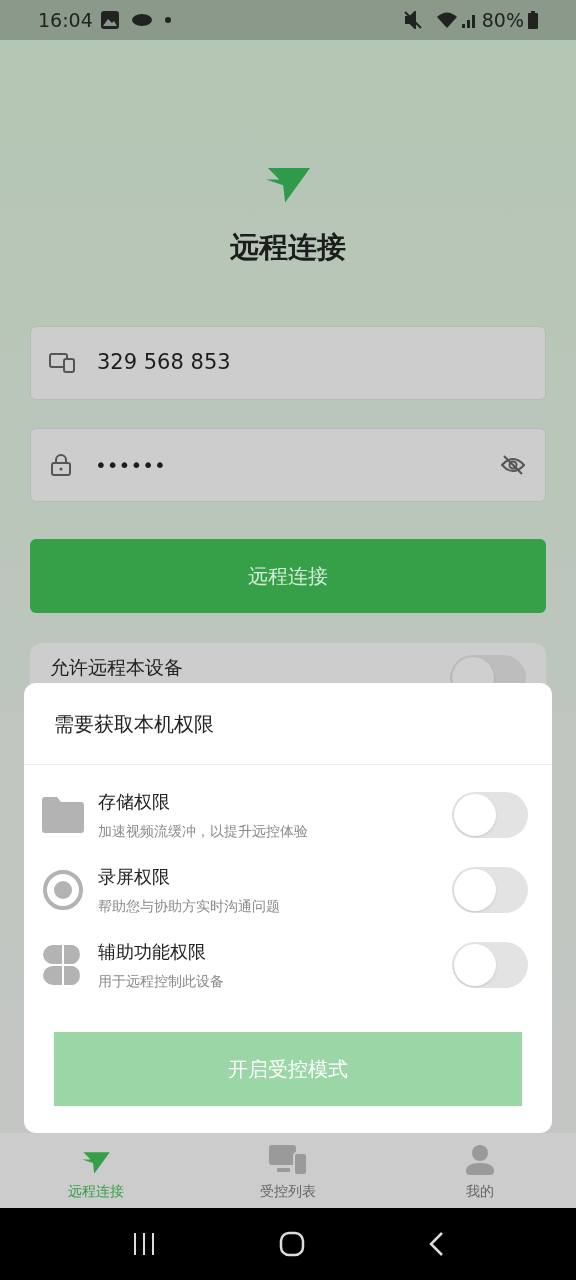 Image resolution: width=576 pixels, height=1280 pixels. Describe the element at coordinates (288, 248) in the screenshot. I see `page-title: 远程连接` at that location.